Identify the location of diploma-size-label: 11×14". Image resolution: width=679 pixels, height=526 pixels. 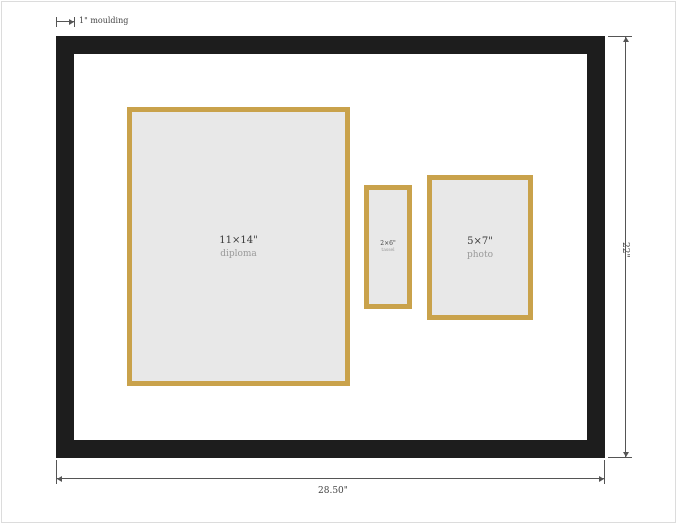
(238, 240).